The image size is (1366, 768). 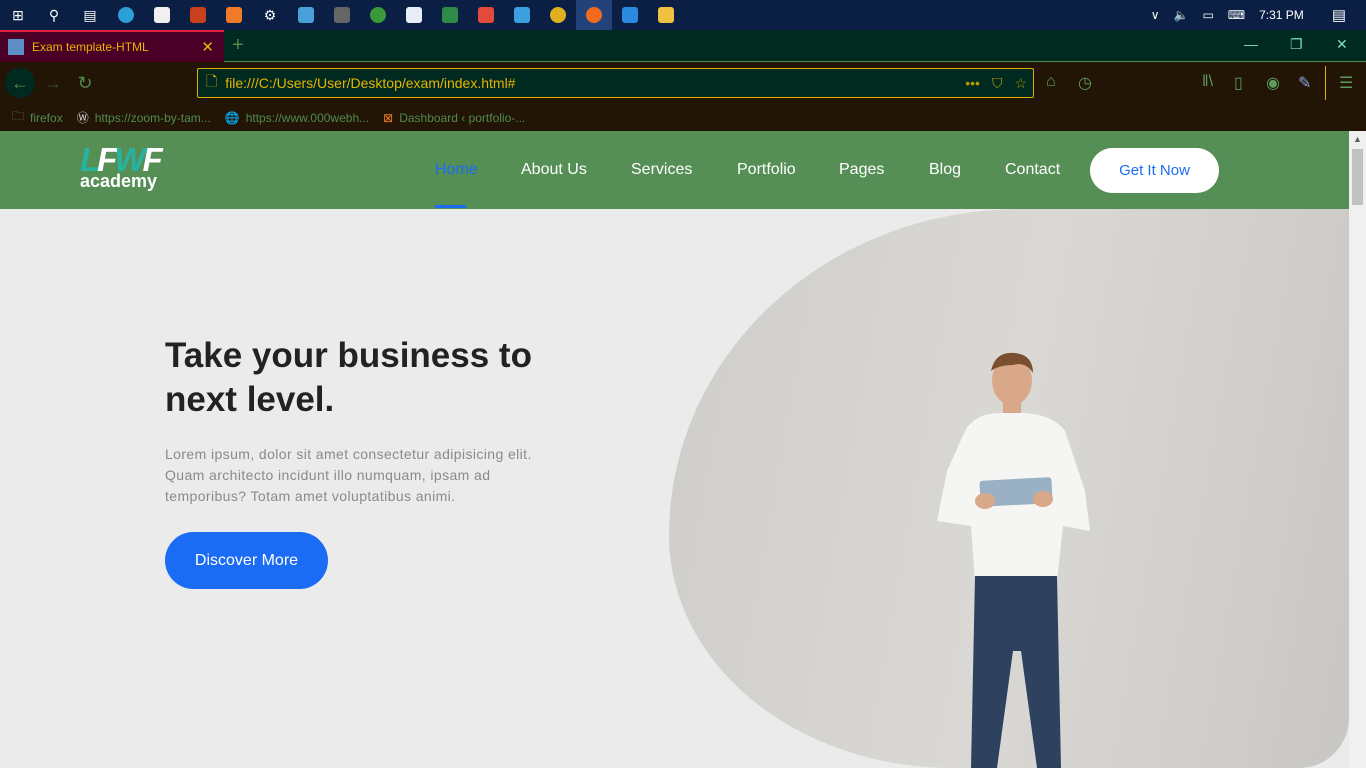 What do you see at coordinates (997, 83) in the screenshot?
I see `pocket-icon: ⛉` at bounding box center [997, 83].